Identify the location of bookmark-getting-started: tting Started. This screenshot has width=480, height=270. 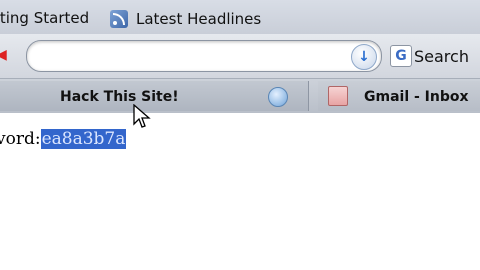
(44, 18).